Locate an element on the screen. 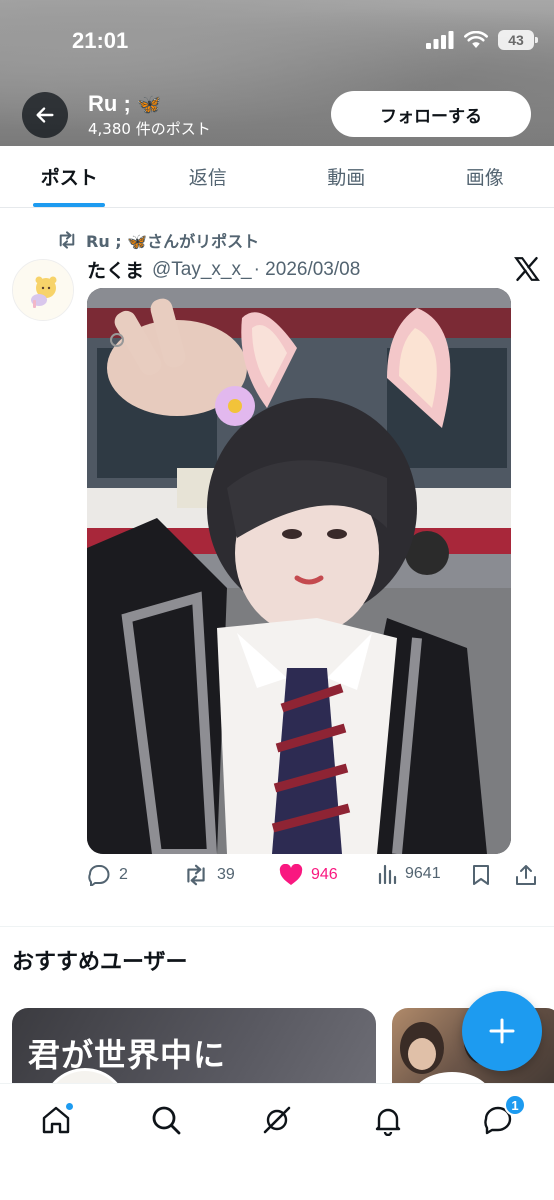 The width and height of the screenshot is (554, 1200). grok-icon is located at coordinates (277, 1120).